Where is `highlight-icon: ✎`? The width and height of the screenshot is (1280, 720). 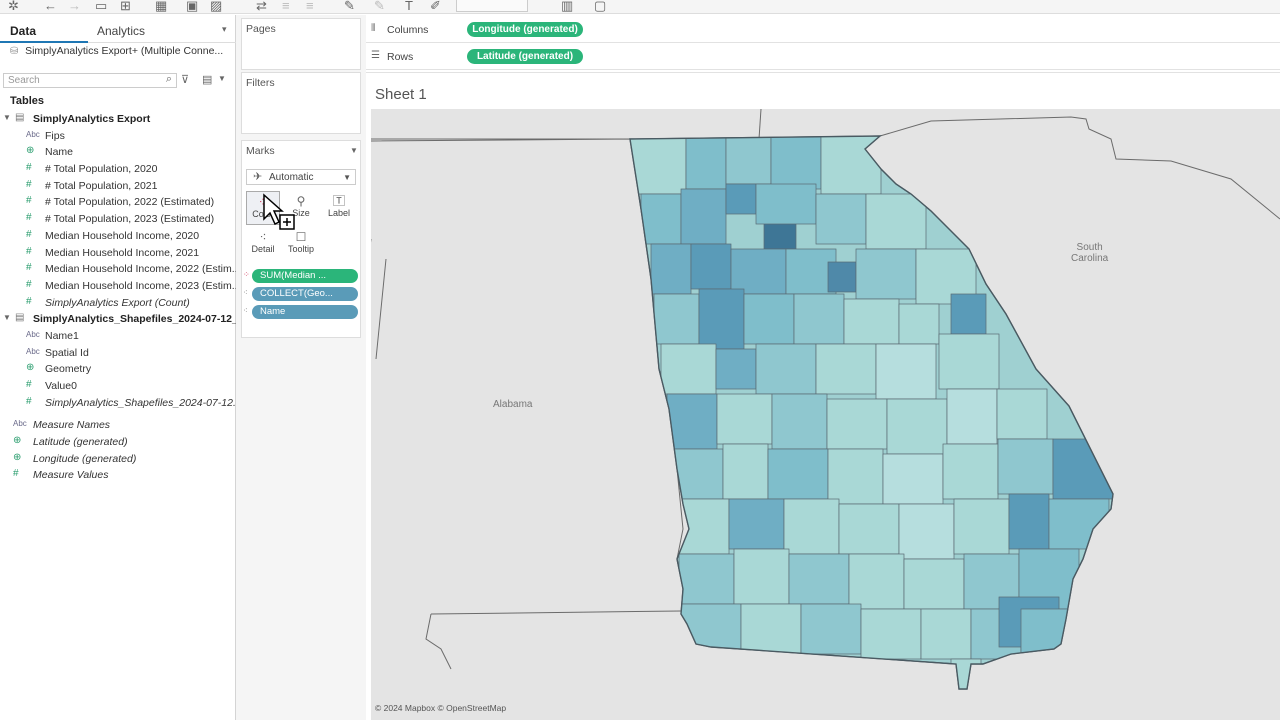
highlight-icon: ✎ is located at coordinates (349, 6).